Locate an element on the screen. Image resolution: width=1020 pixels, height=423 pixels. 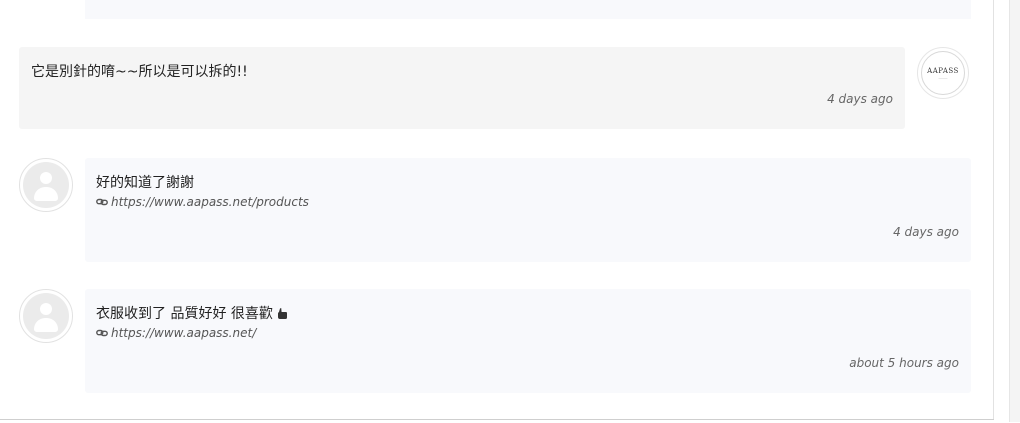
comment-link-url: https://www.aapass.net/products is located at coordinates (210, 202).